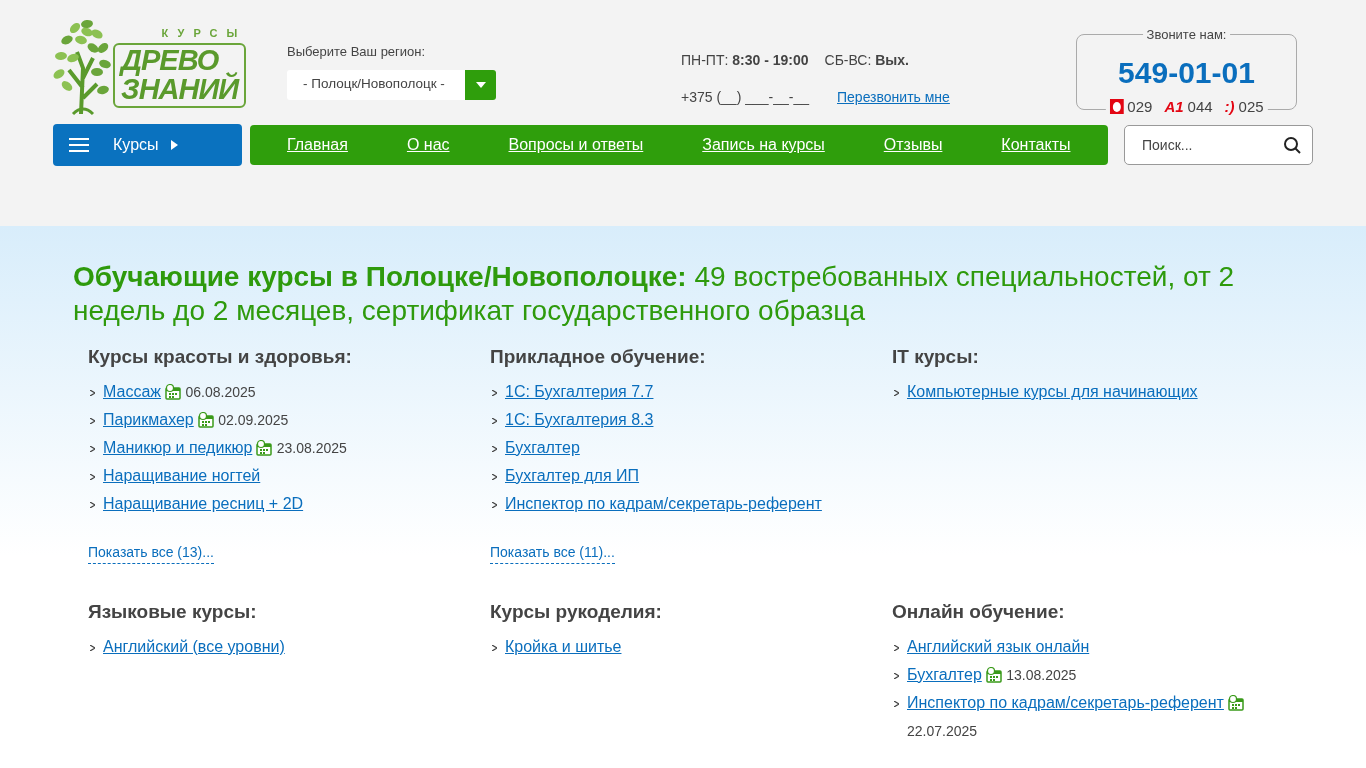  What do you see at coordinates (579, 419) in the screenshot?
I see `course-link: 1С: Бухгалтерия 8.3` at bounding box center [579, 419].